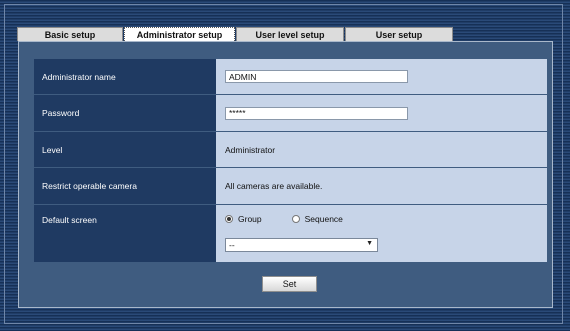 This screenshot has width=570, height=331. What do you see at coordinates (125, 149) in the screenshot?
I see `level-label: Level` at bounding box center [125, 149].